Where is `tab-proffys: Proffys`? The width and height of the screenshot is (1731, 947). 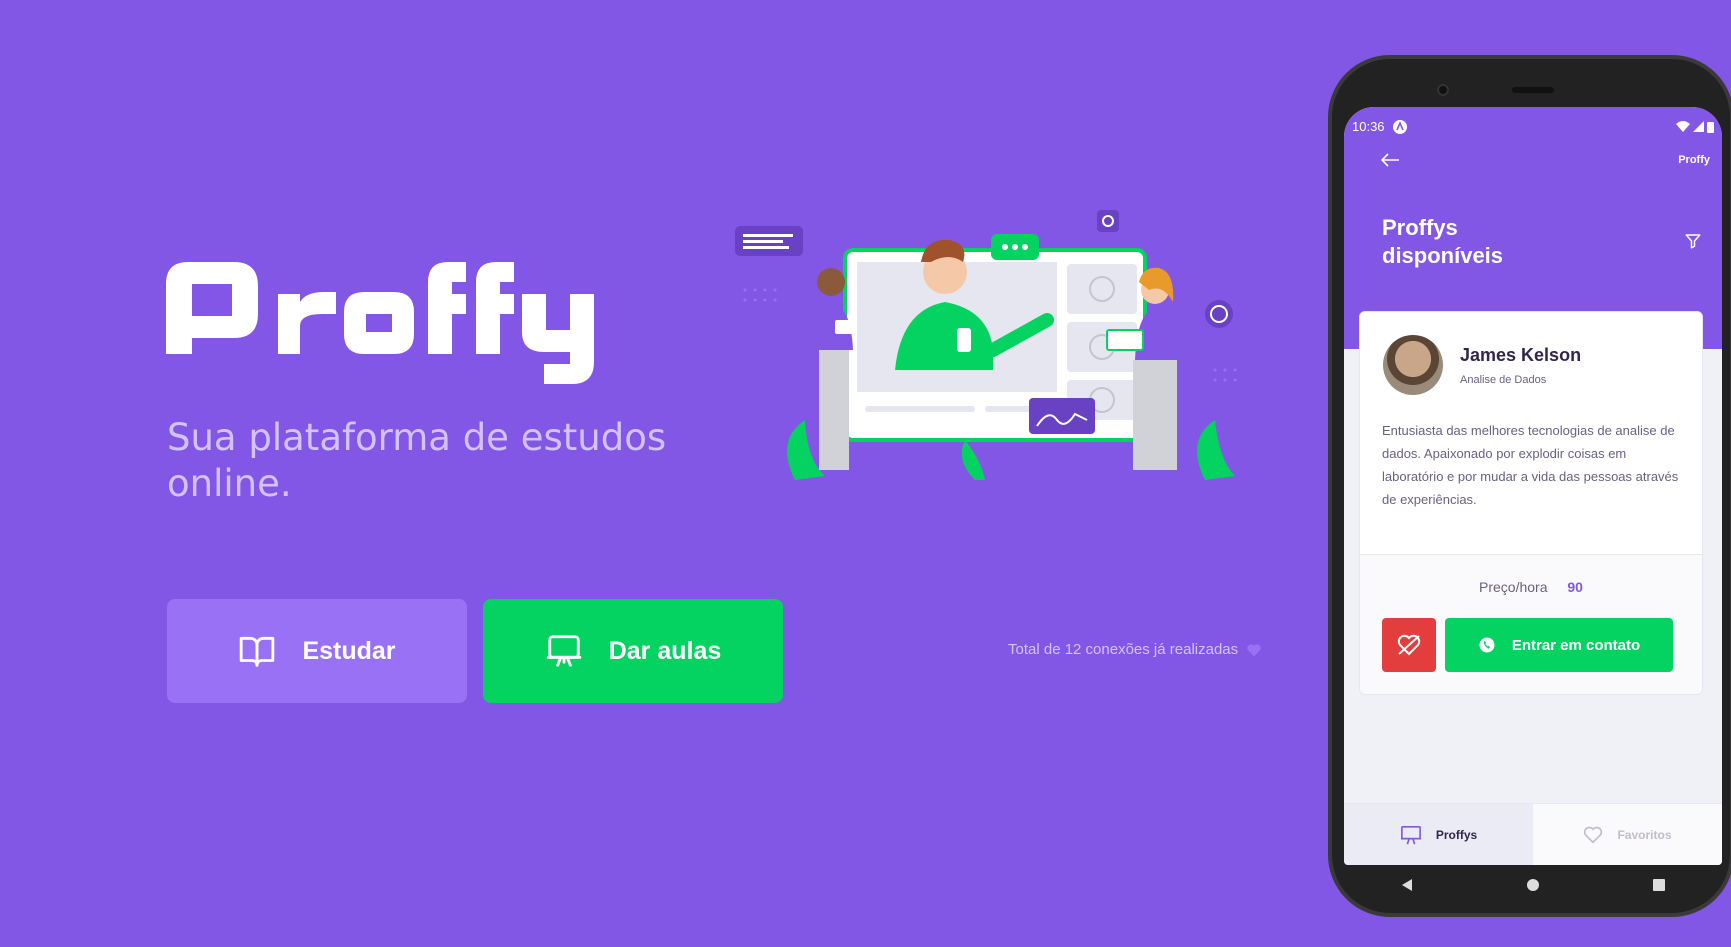
tab-proffys: Proffys is located at coordinates (1438, 834).